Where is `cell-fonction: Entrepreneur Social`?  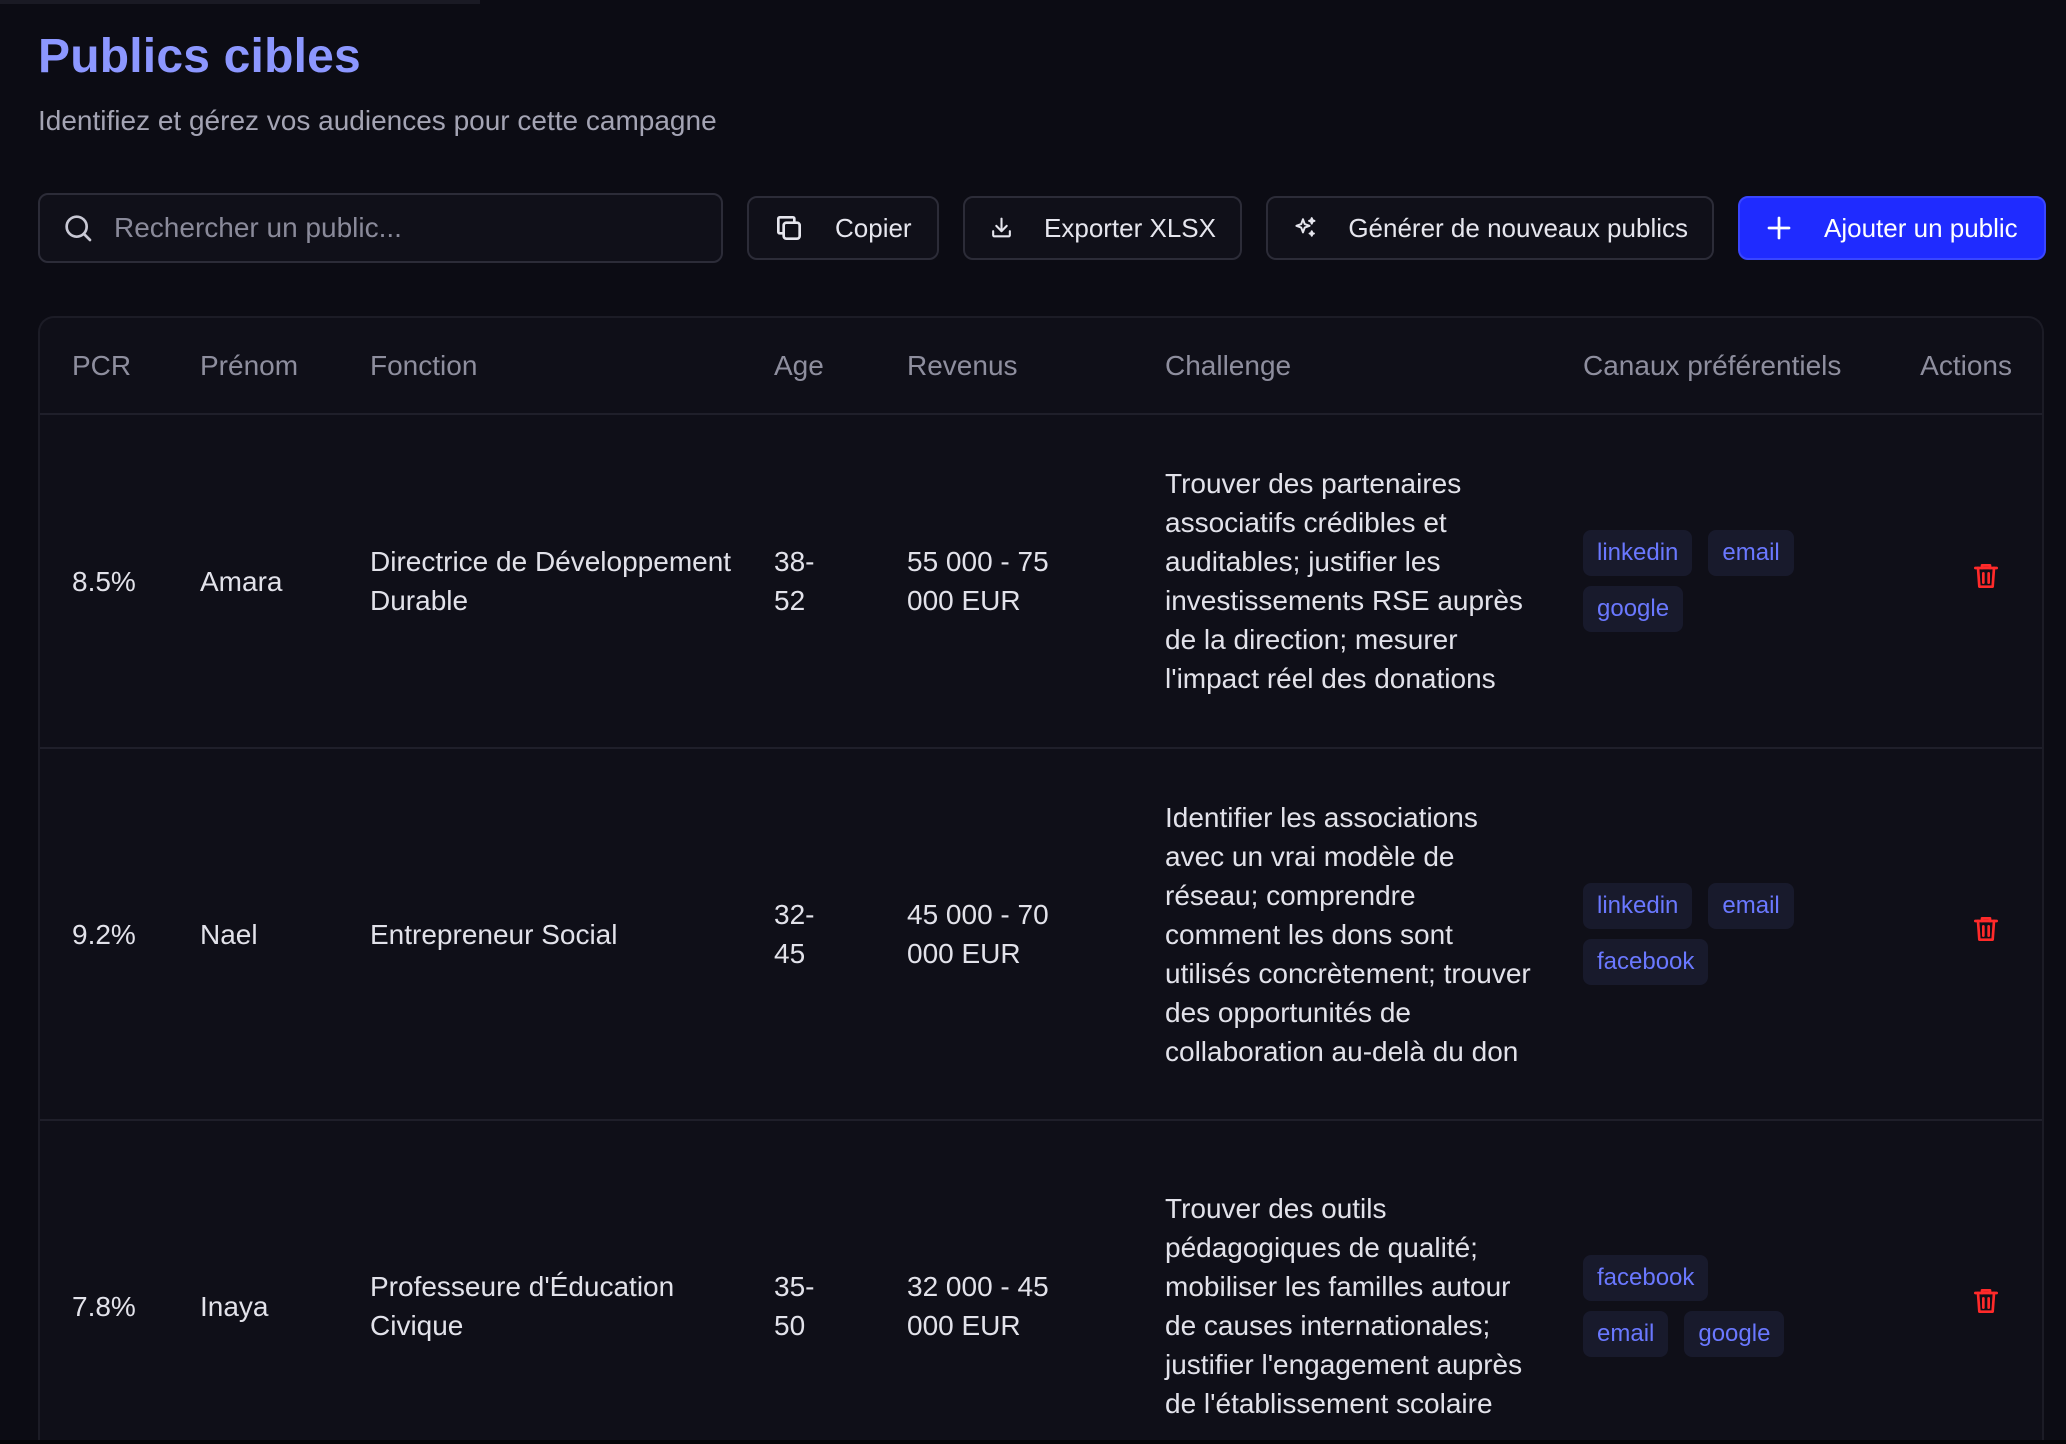
cell-fonction: Entrepreneur Social is located at coordinates (540, 934).